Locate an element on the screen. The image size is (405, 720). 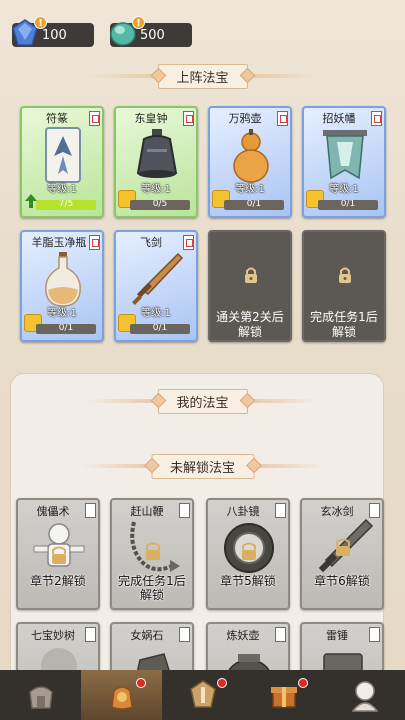
unowned-card-xuanbingjian: 玄冰剑 章节6解锁 is located at coordinates (342, 554).